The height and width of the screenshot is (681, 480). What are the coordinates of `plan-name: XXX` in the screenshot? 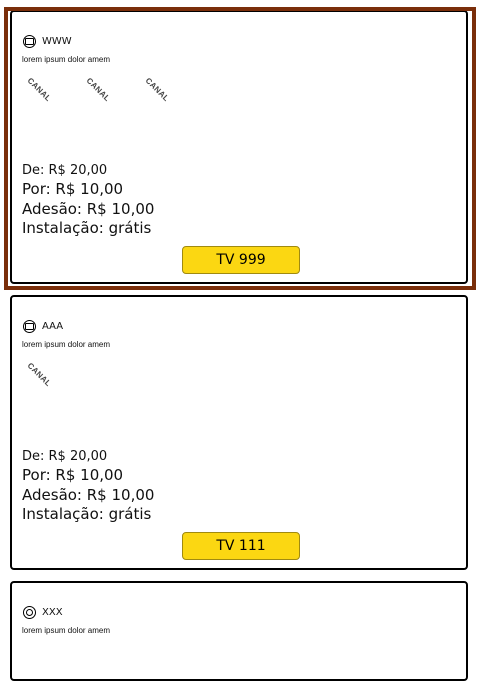 It's located at (52, 612).